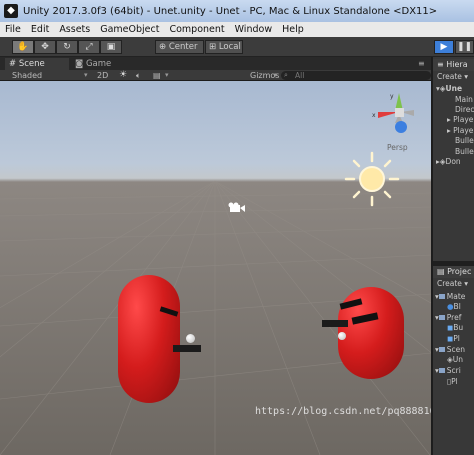 Image resolution: width=474 pixels, height=455 pixels. I want to click on hierarchy-dontdestroy-root: ▸◈Don, so click(453, 162).